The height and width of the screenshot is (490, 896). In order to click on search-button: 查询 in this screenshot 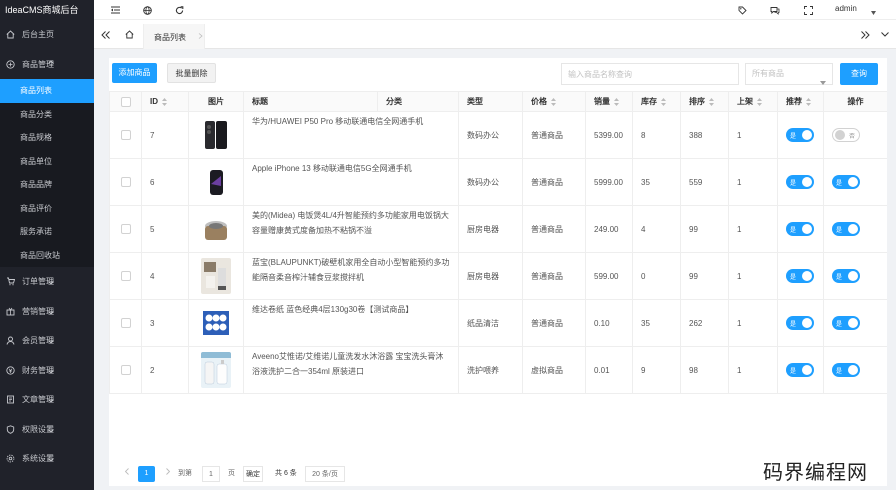, I will do `click(859, 74)`.